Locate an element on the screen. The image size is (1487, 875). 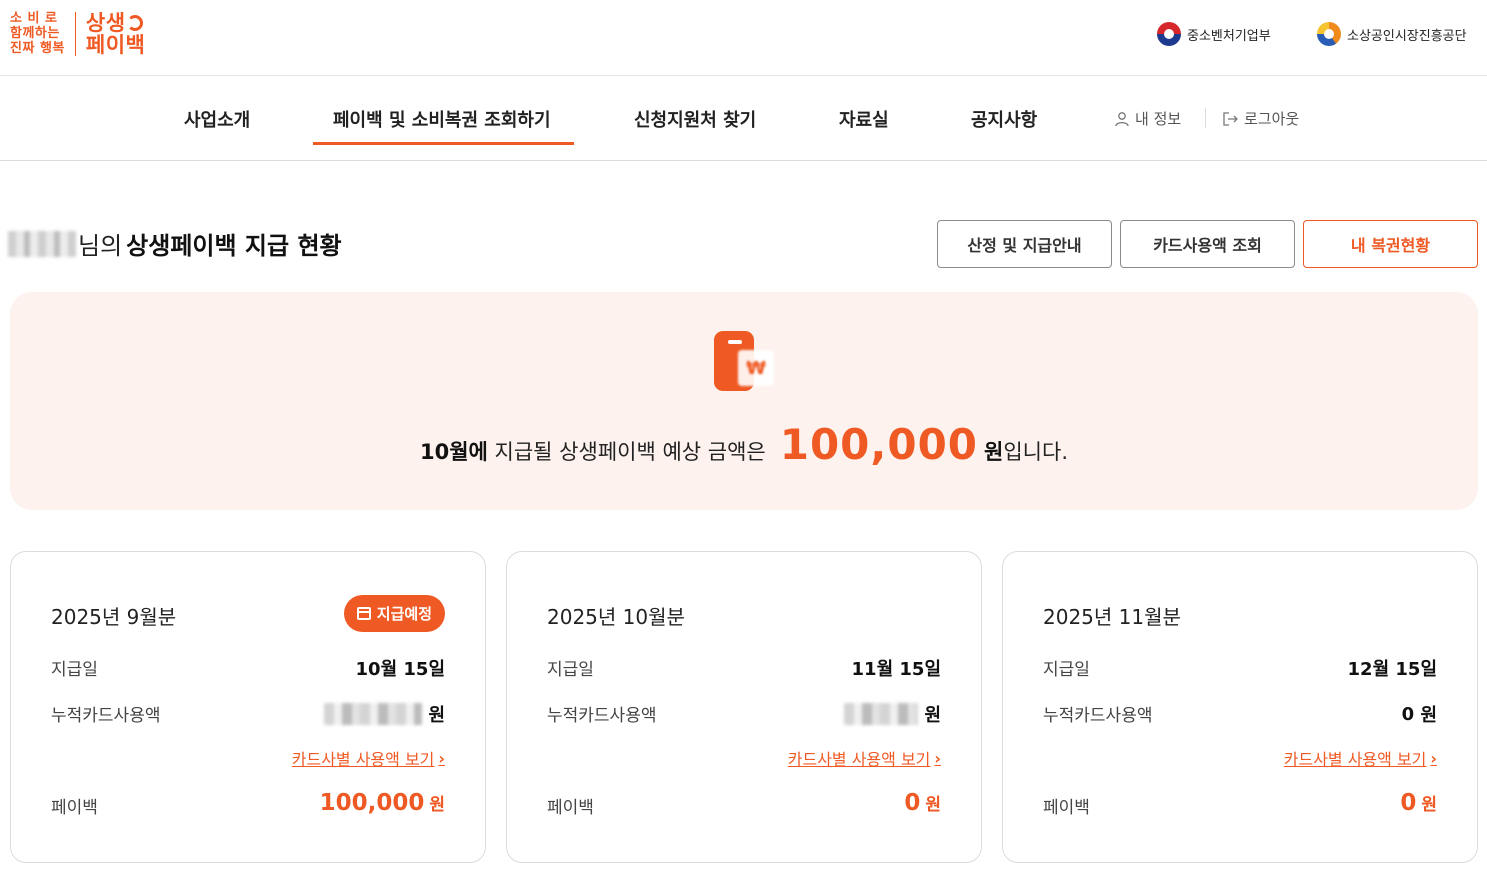
semas-emblem-icon is located at coordinates (1329, 34).